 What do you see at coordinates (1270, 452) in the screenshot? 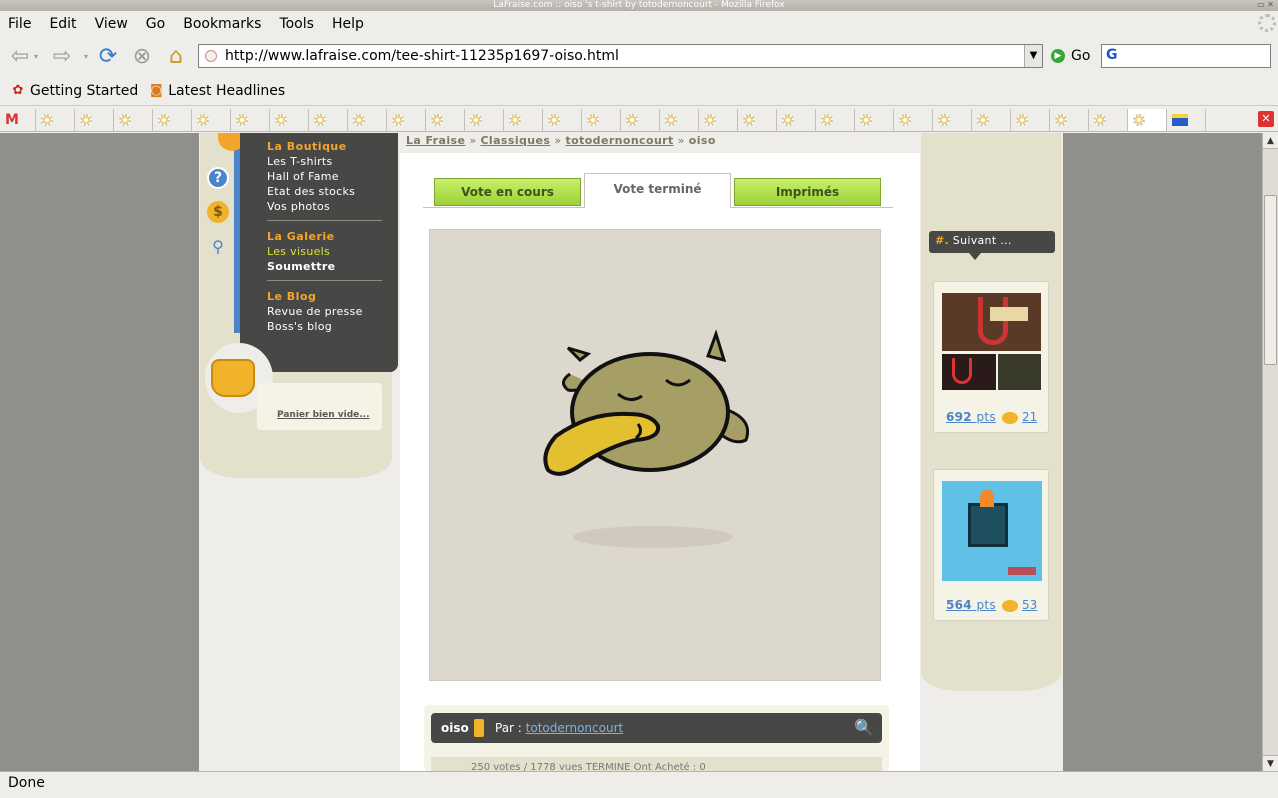
I see `vertical-scrollbar: ▲ ▼` at bounding box center [1270, 452].